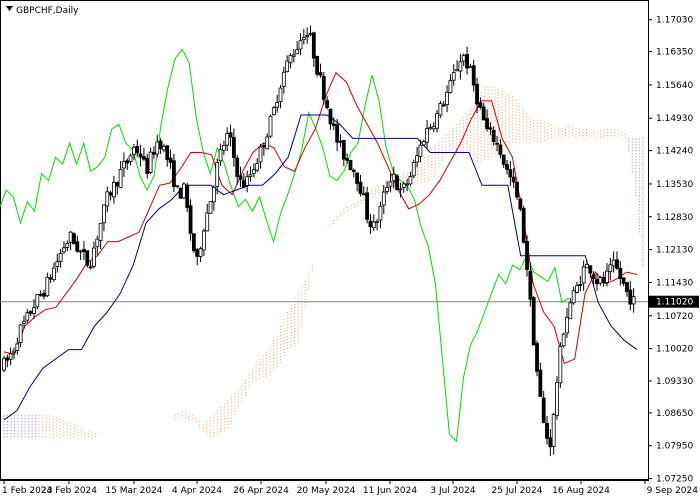 The image size is (700, 504). What do you see at coordinates (674, 303) in the screenshot?
I see `current-price-value: 1.11020` at bounding box center [674, 303].